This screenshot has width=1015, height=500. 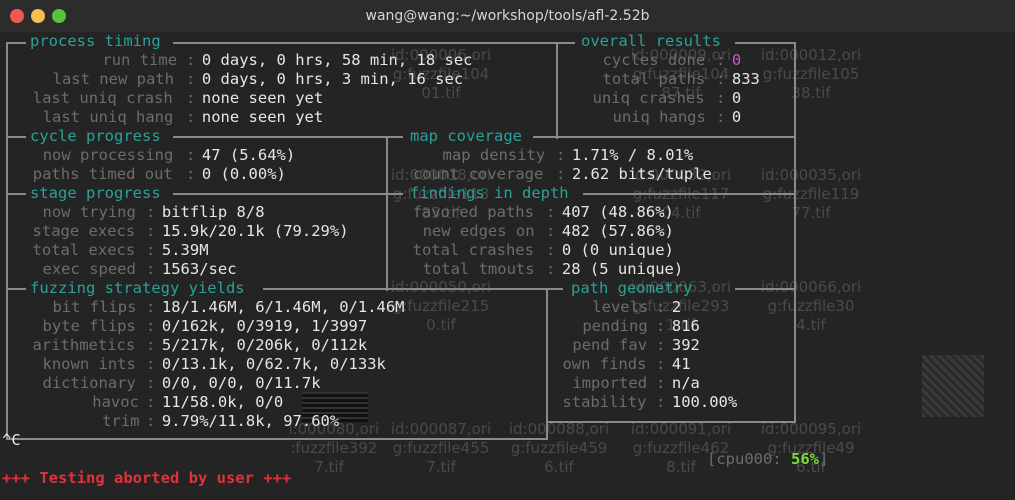 What do you see at coordinates (95, 41) in the screenshot?
I see `section-process-timing: process timing` at bounding box center [95, 41].